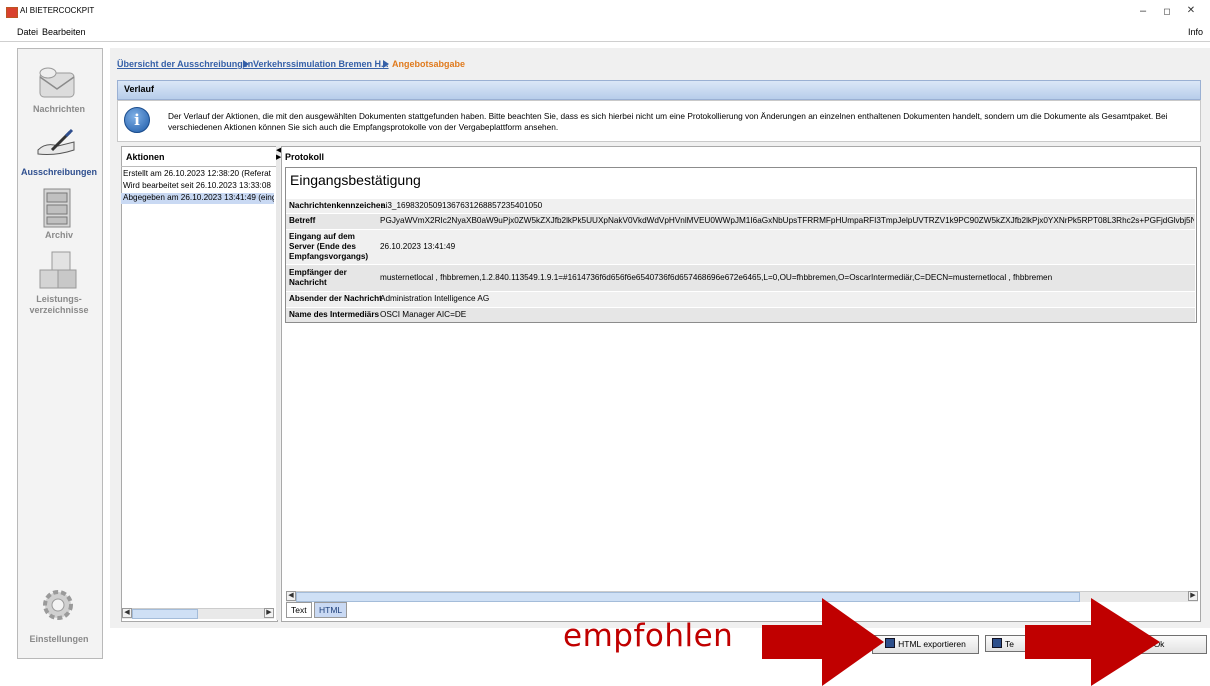 This screenshot has width=1210, height=686. I want to click on sidebar-item-einstellungen: Einstellungen, so click(59, 639).